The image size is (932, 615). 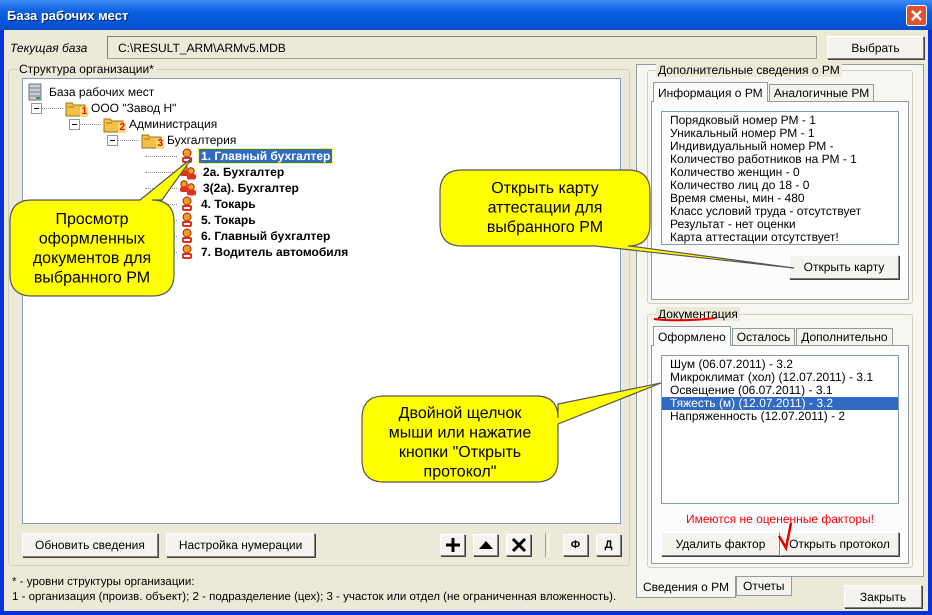 What do you see at coordinates (315, 597) in the screenshot?
I see `footnote-text: 1 - организация (произв. объект); 2 - подразделение (цех); 3 - участок или отдел (не ограниченная вложенность).` at bounding box center [315, 597].